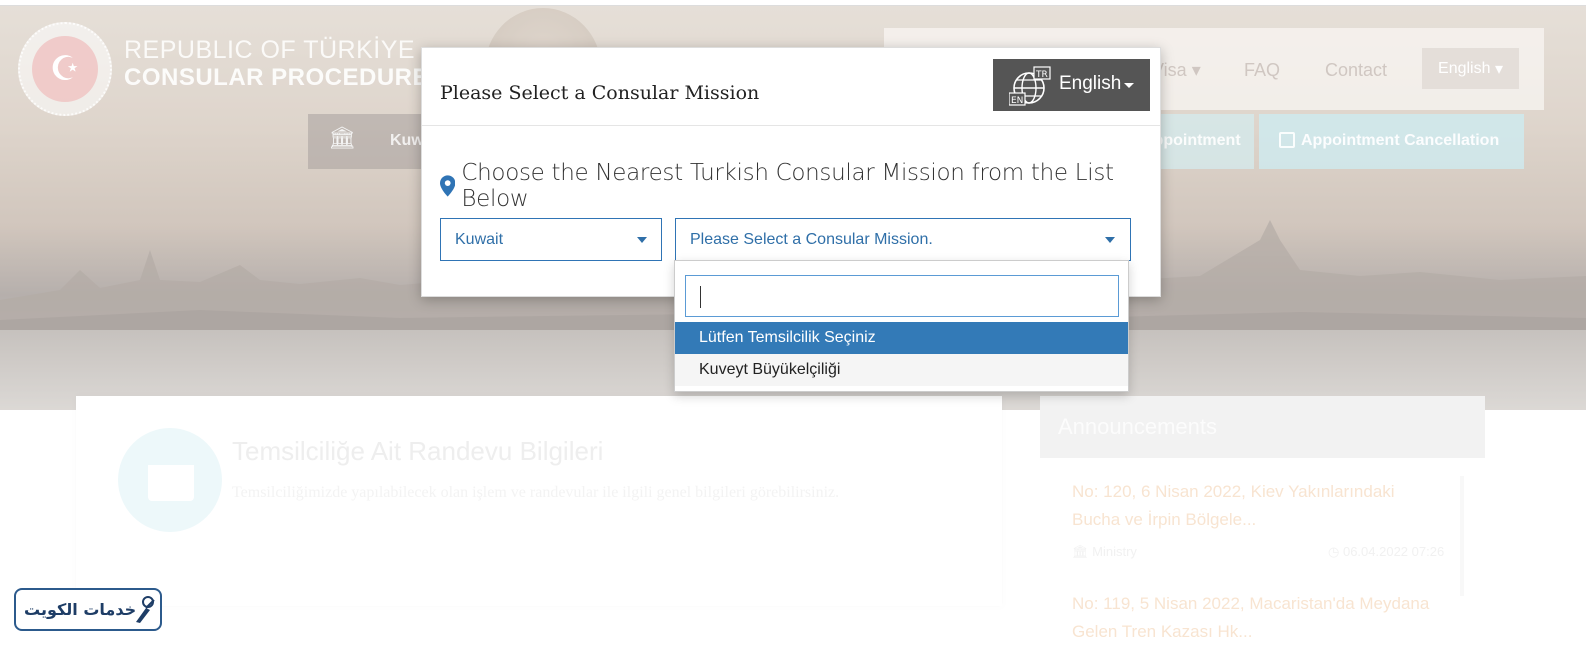  Describe the element at coordinates (80, 609) in the screenshot. I see `watermark-text: خدمات الكويت` at that location.